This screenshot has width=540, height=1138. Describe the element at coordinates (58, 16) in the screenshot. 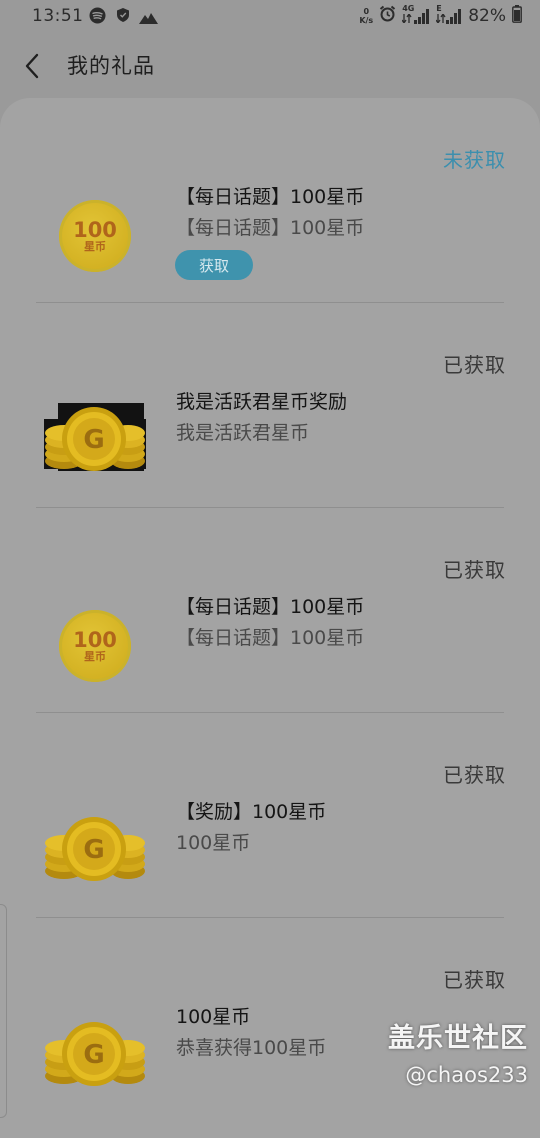

I see `status-time: 13:51` at that location.